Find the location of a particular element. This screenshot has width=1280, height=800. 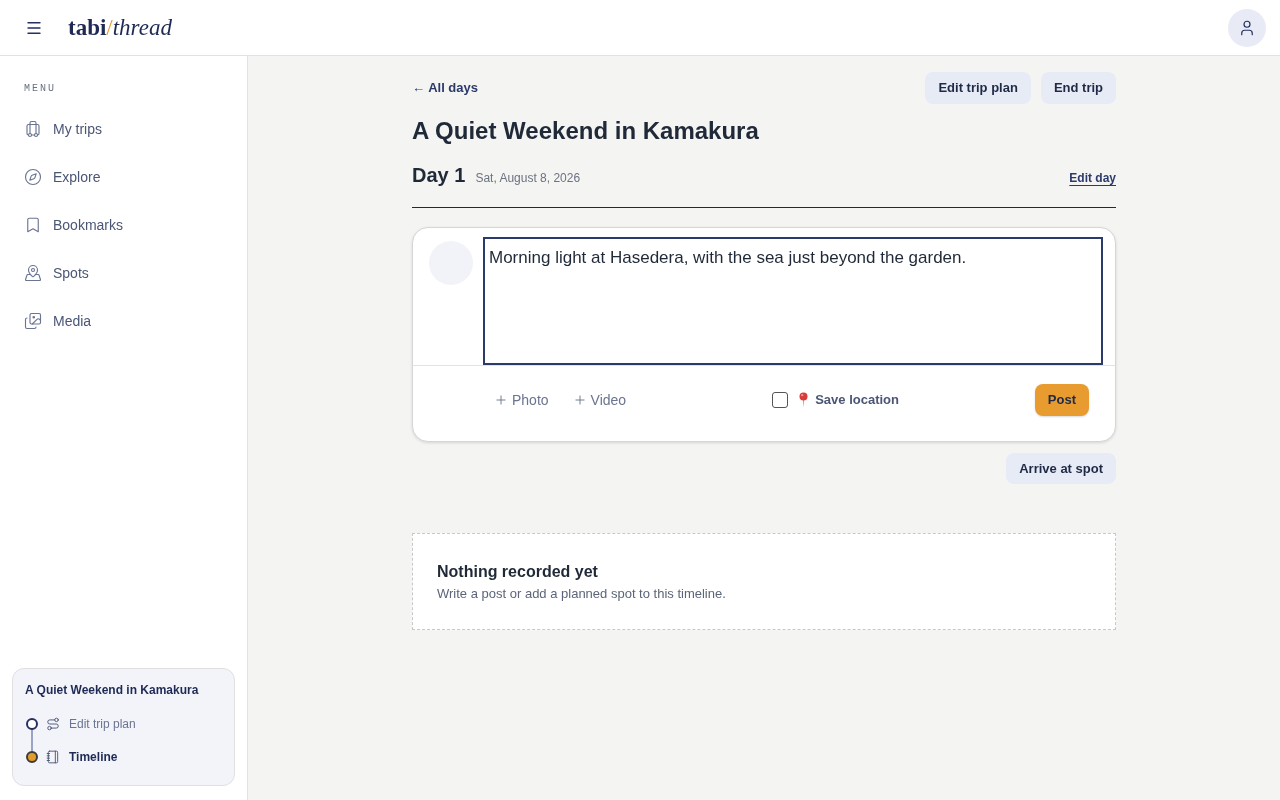

empty-state-title: Nothing recorded yet is located at coordinates (518, 572).